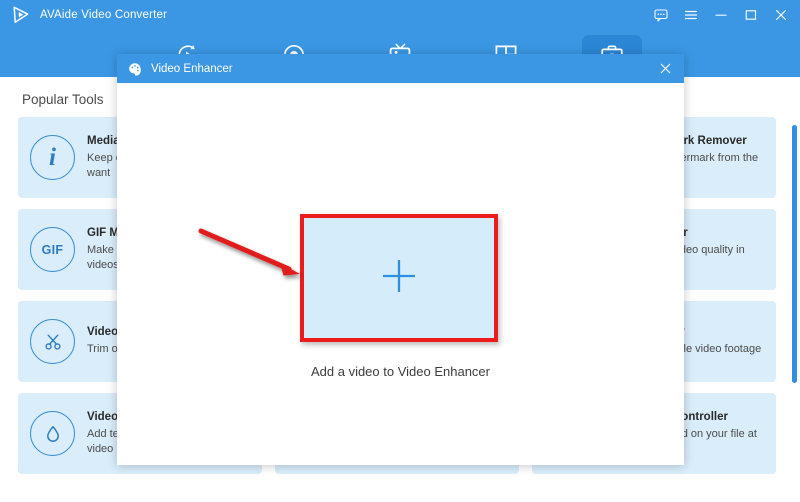  I want to click on add-video-dropzone, so click(399, 278).